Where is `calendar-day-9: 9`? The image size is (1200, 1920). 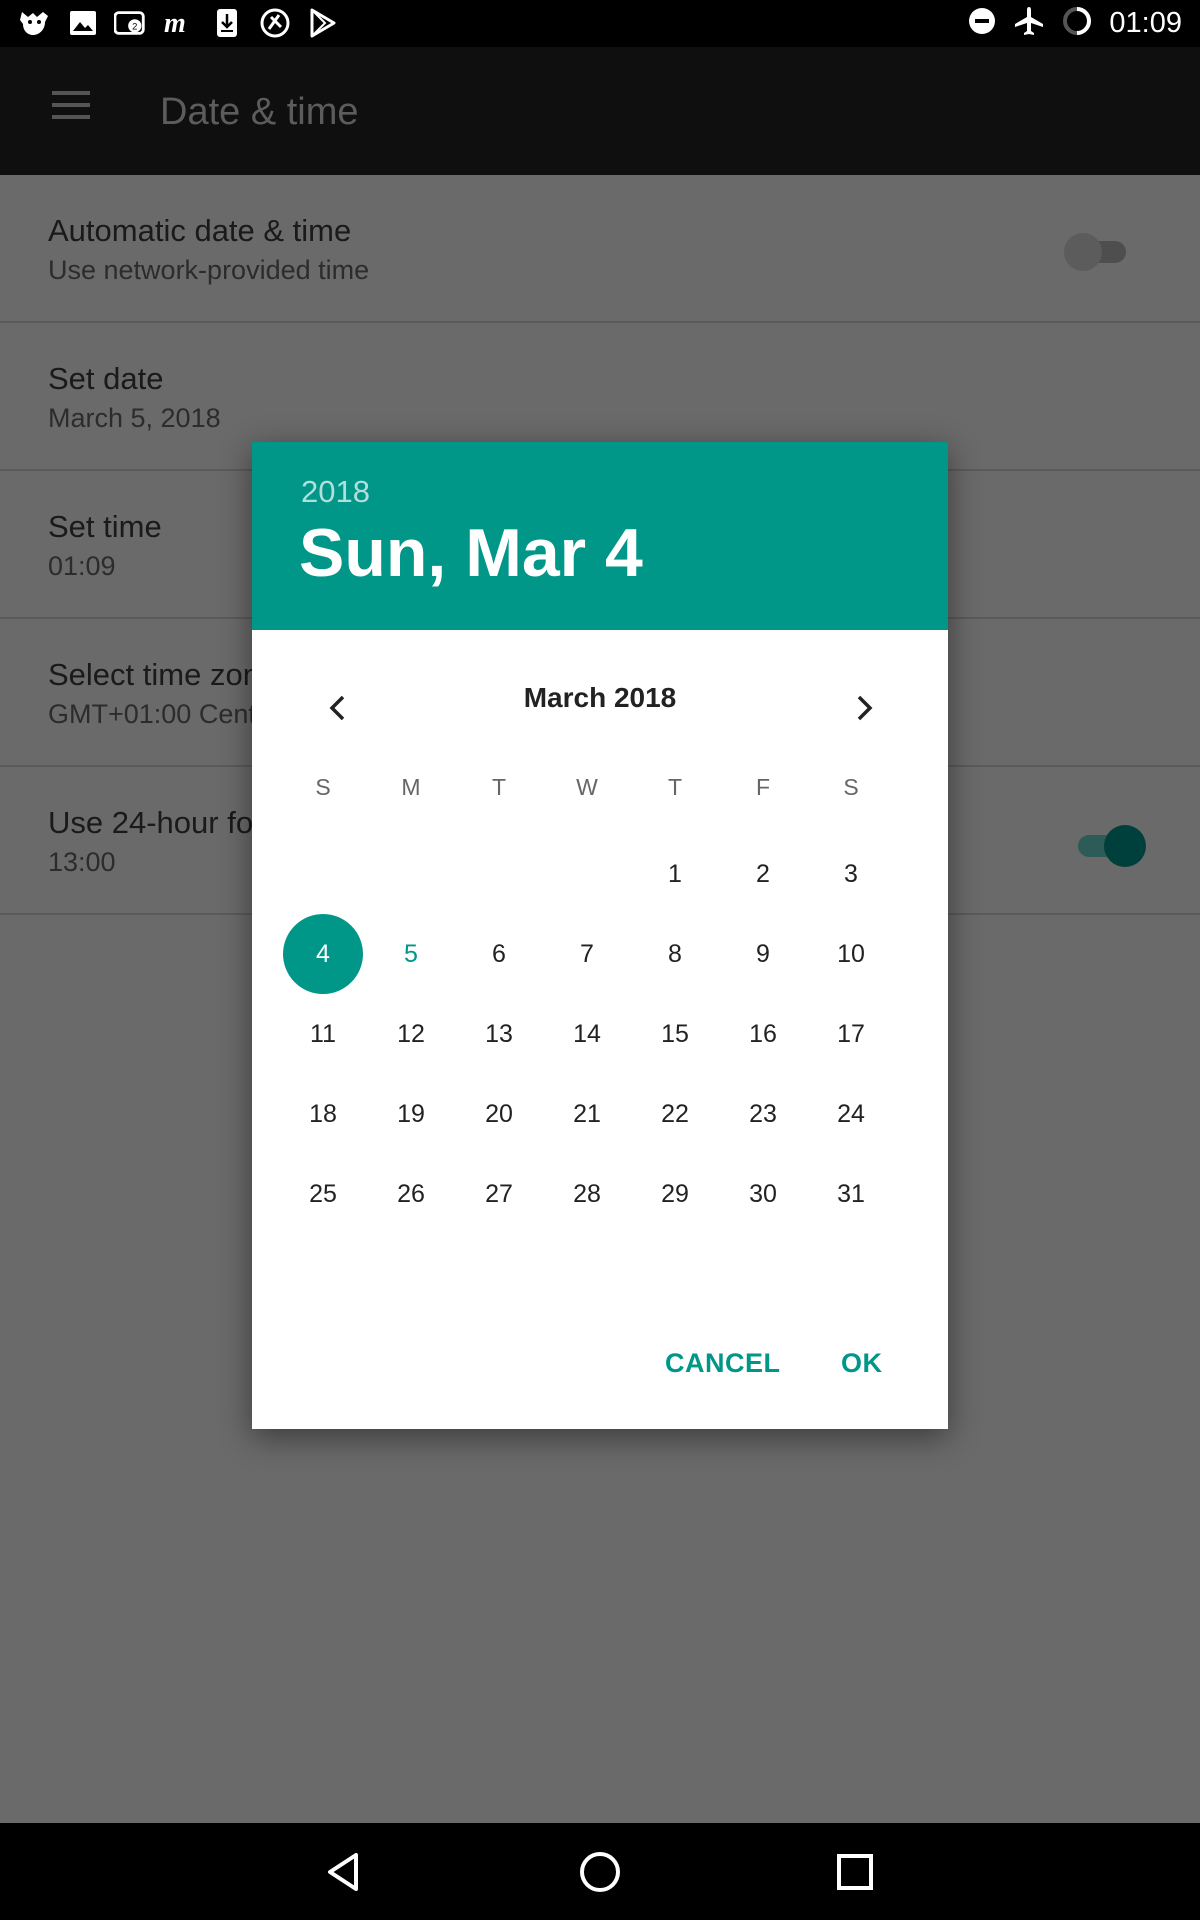
calendar-day-9: 9 is located at coordinates (763, 954).